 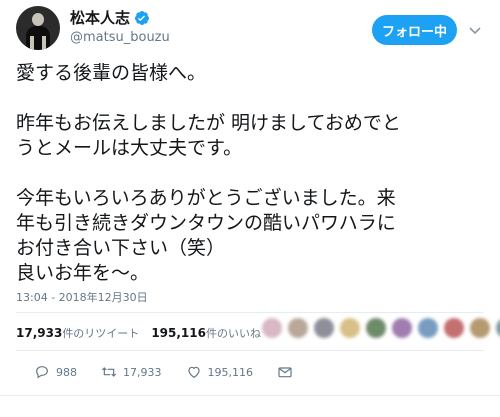 What do you see at coordinates (100, 18) in the screenshot?
I see `display-name: 松本人志` at bounding box center [100, 18].